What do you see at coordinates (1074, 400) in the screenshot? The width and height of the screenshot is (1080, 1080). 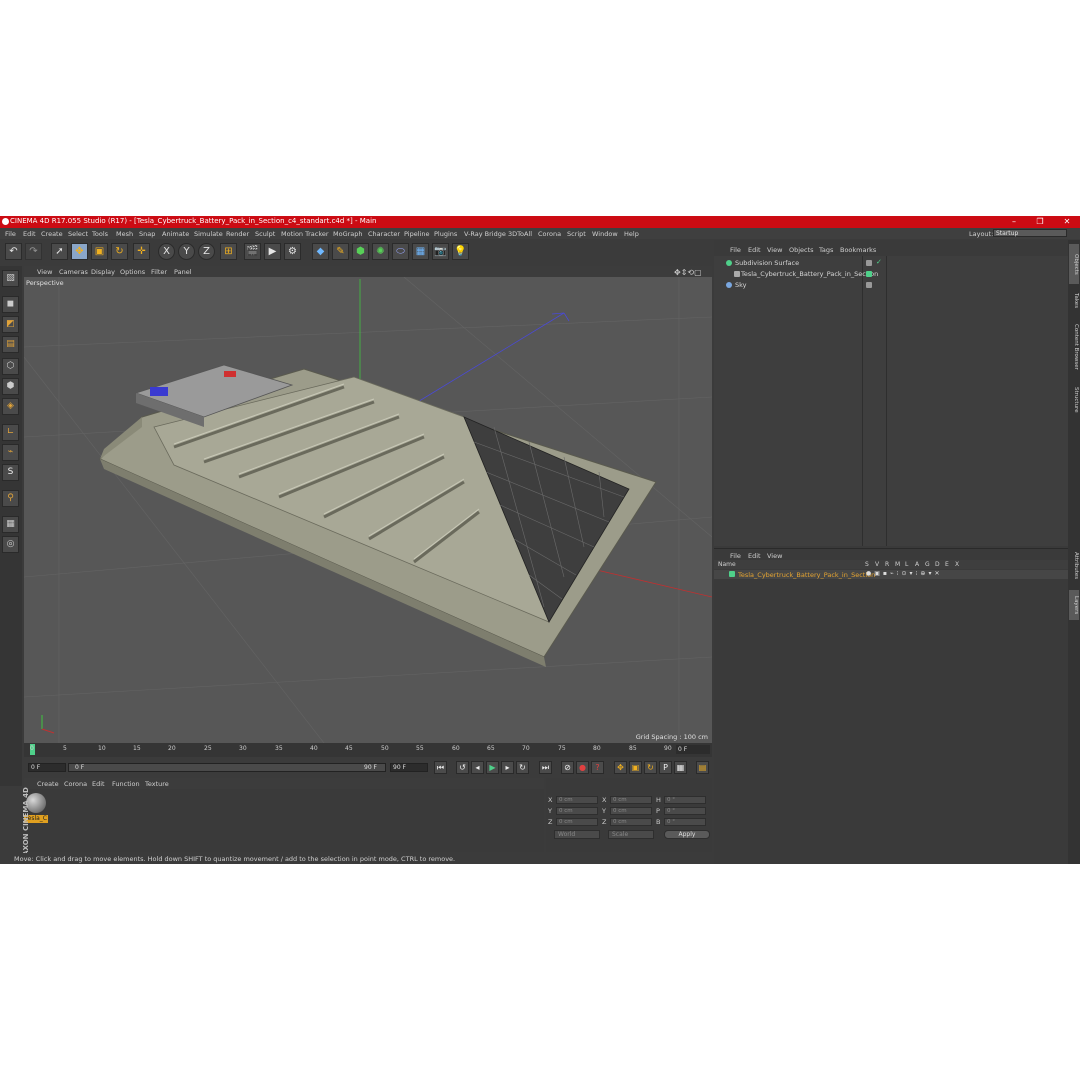 I see `tab-structure: Structure` at bounding box center [1074, 400].